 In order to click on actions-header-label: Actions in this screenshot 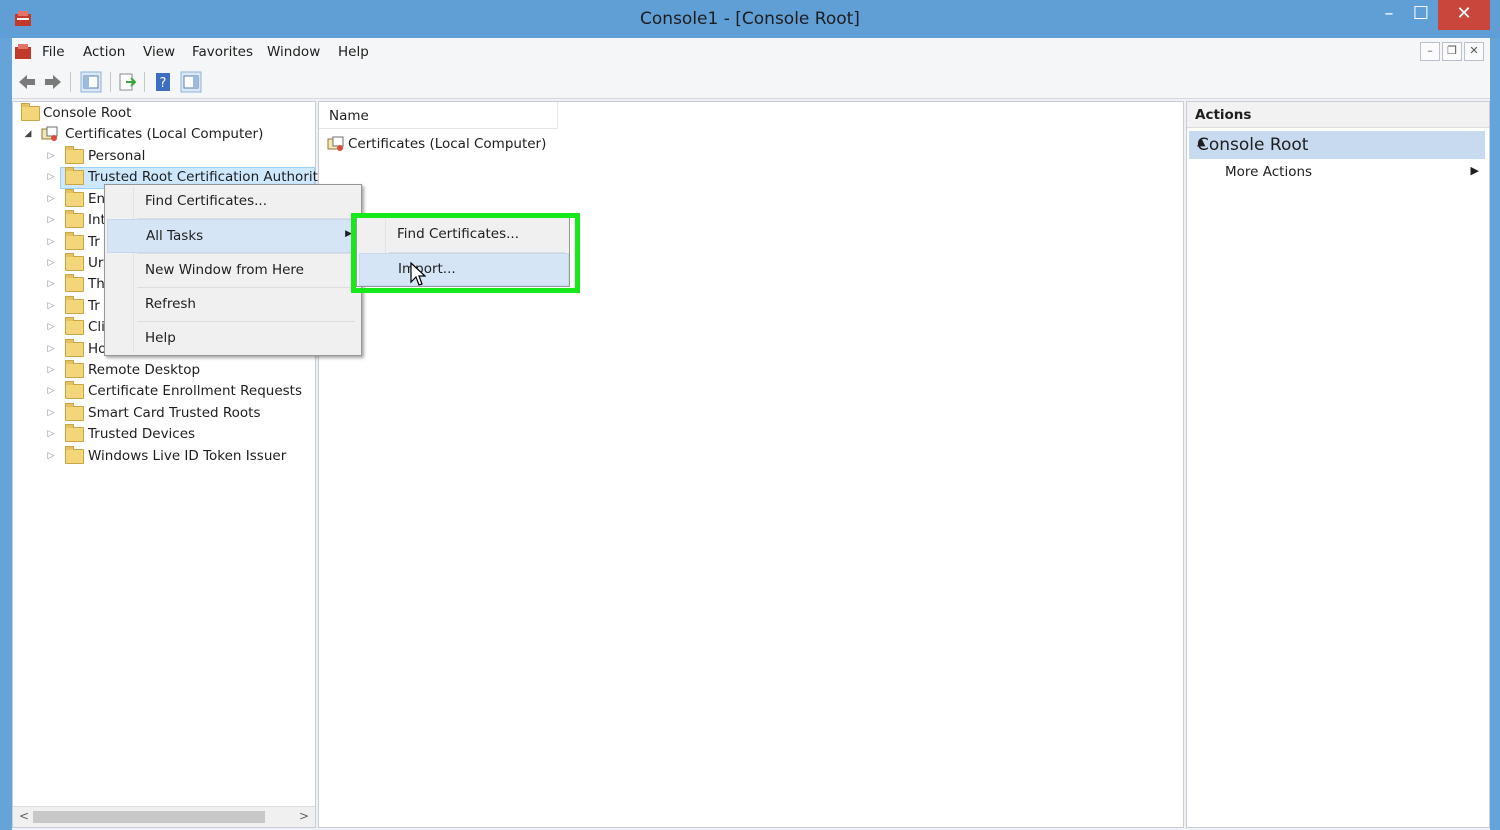, I will do `click(1223, 115)`.